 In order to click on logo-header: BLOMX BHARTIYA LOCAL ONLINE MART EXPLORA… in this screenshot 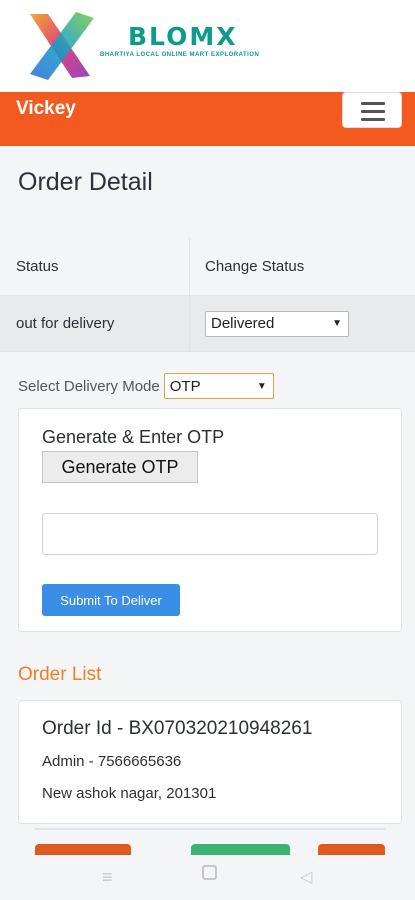, I will do `click(207, 46)`.